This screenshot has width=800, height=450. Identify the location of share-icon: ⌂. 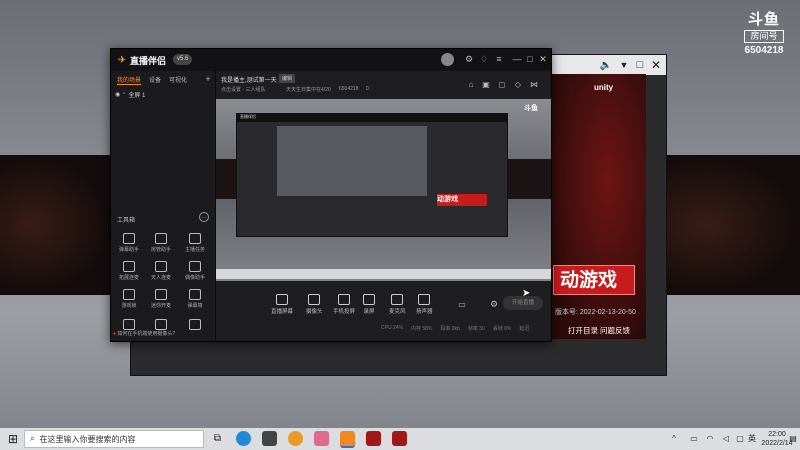
(471, 84).